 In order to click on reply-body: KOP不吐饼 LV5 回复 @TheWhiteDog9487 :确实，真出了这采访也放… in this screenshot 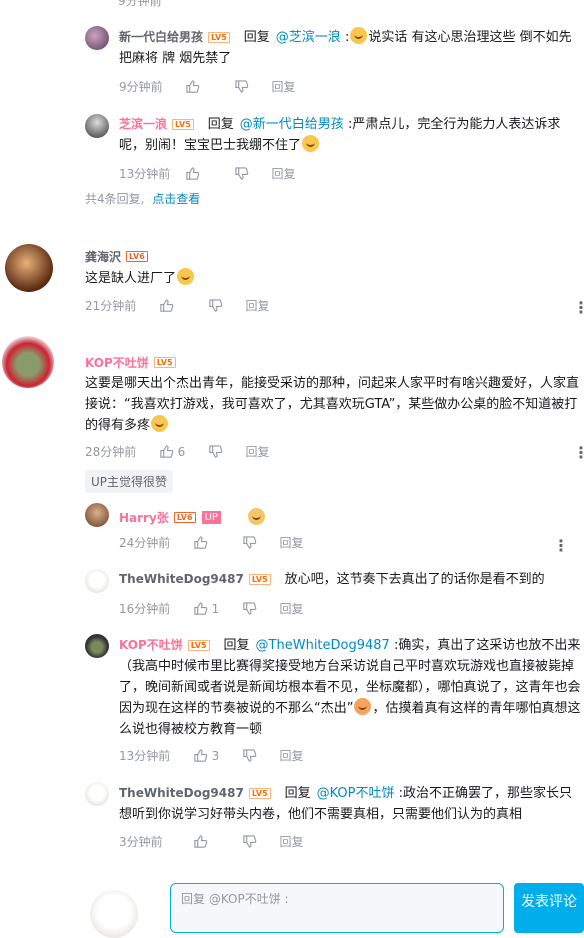, I will do `click(350, 687)`.